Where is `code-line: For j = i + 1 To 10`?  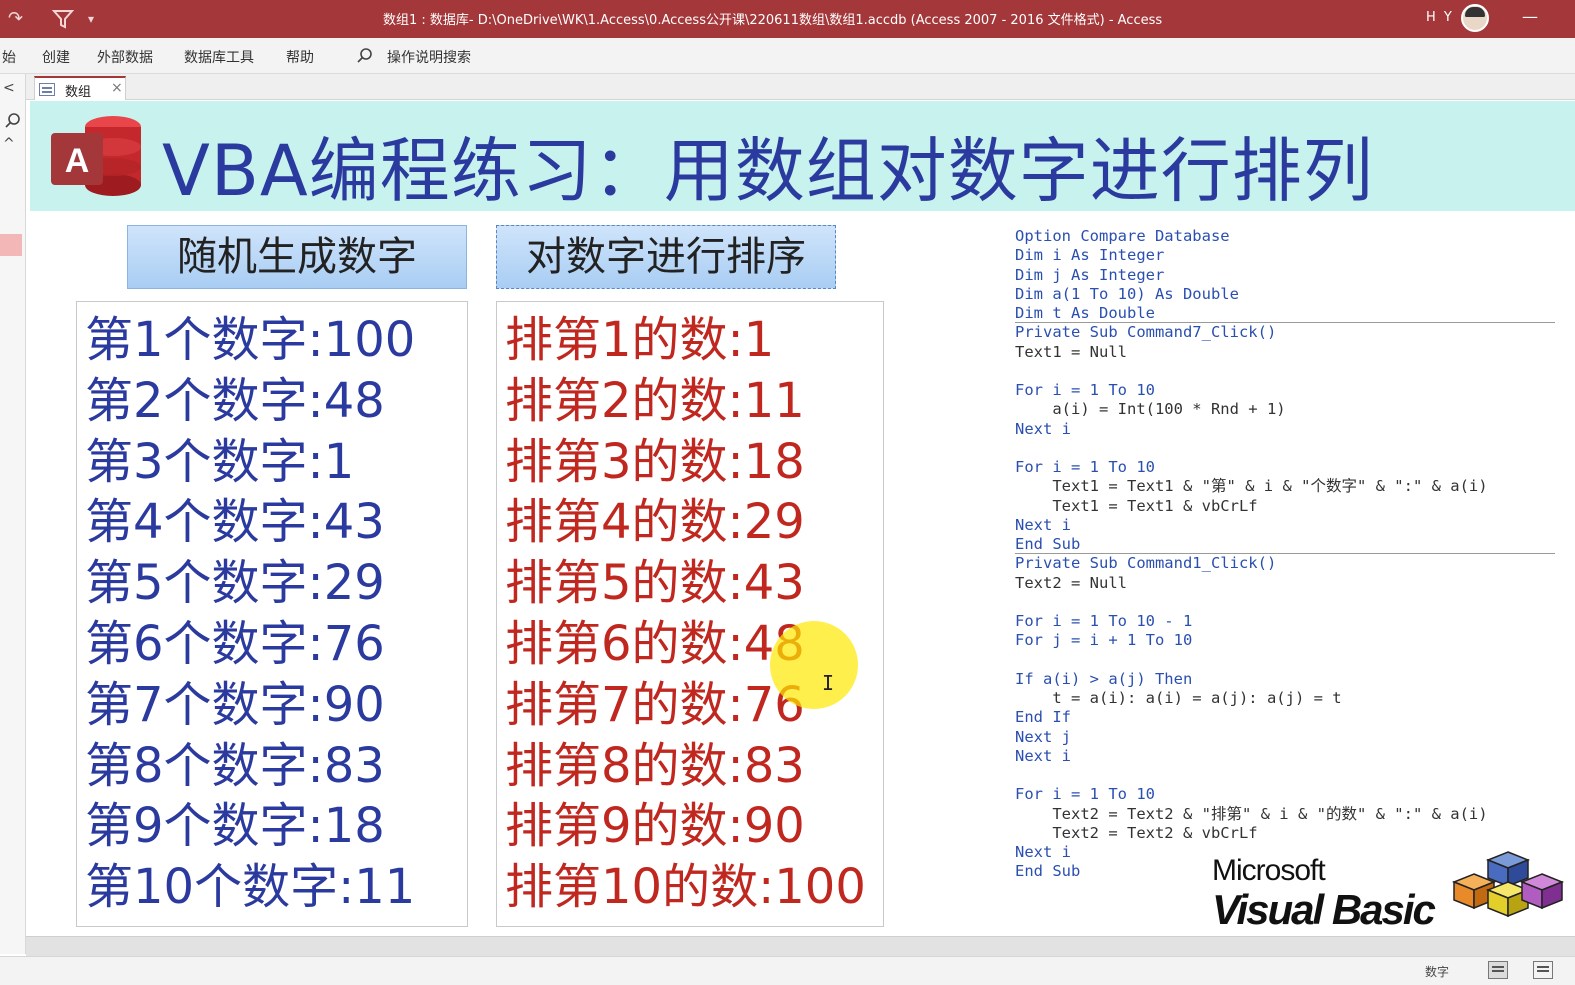
code-line: For j = i + 1 To 10 is located at coordinates (1104, 640).